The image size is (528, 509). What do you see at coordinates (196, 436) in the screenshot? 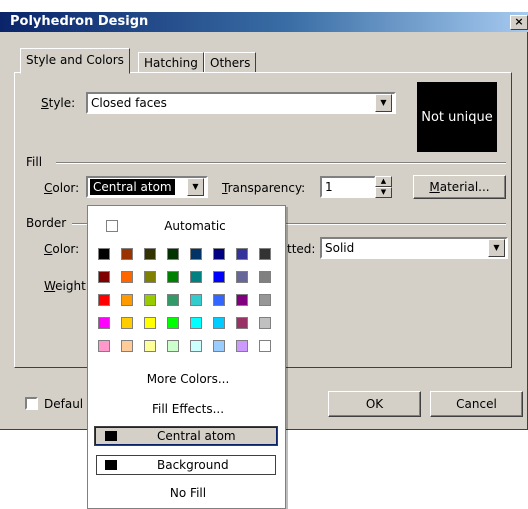
I see `central-atom-label: Central atom` at bounding box center [196, 436].